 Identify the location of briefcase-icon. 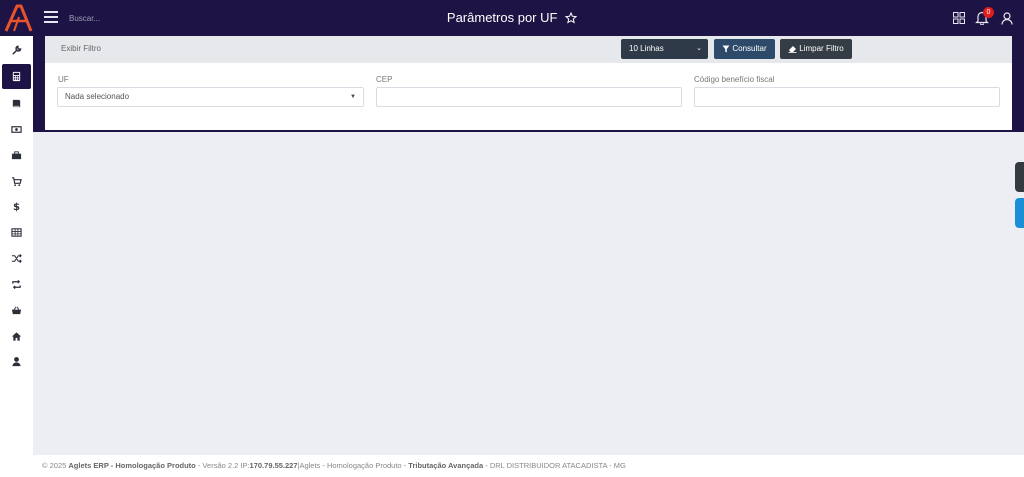
(16, 155).